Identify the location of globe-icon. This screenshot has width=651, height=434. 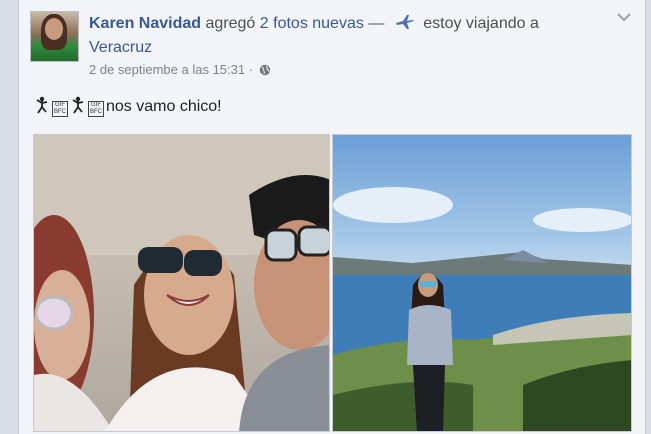
(265, 70).